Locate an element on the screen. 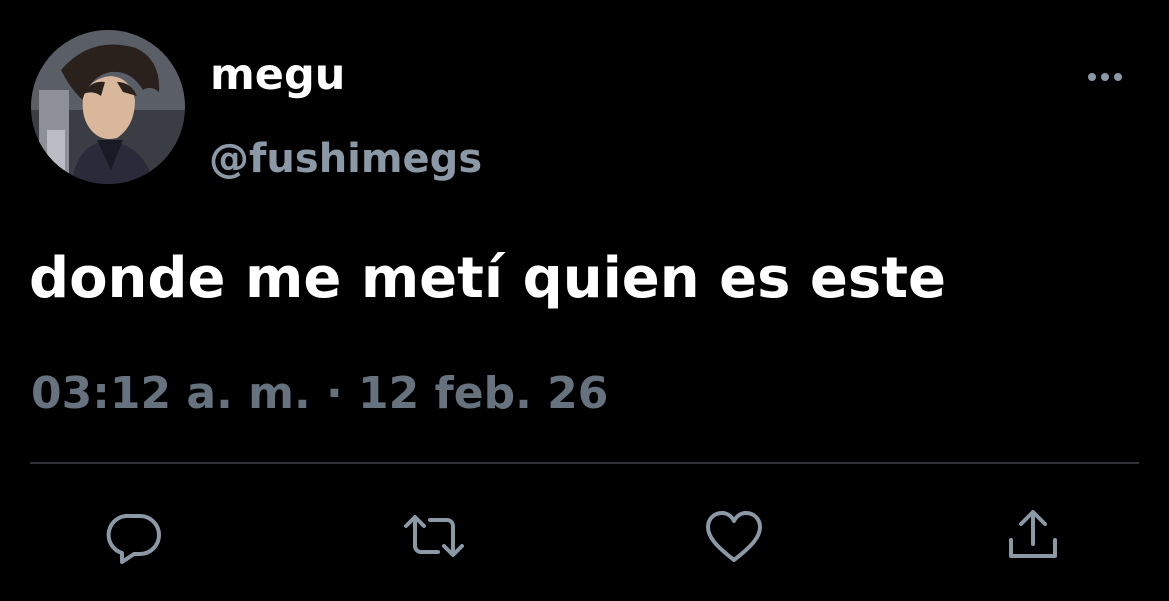 The image size is (1169, 601). avatar is located at coordinates (108, 107).